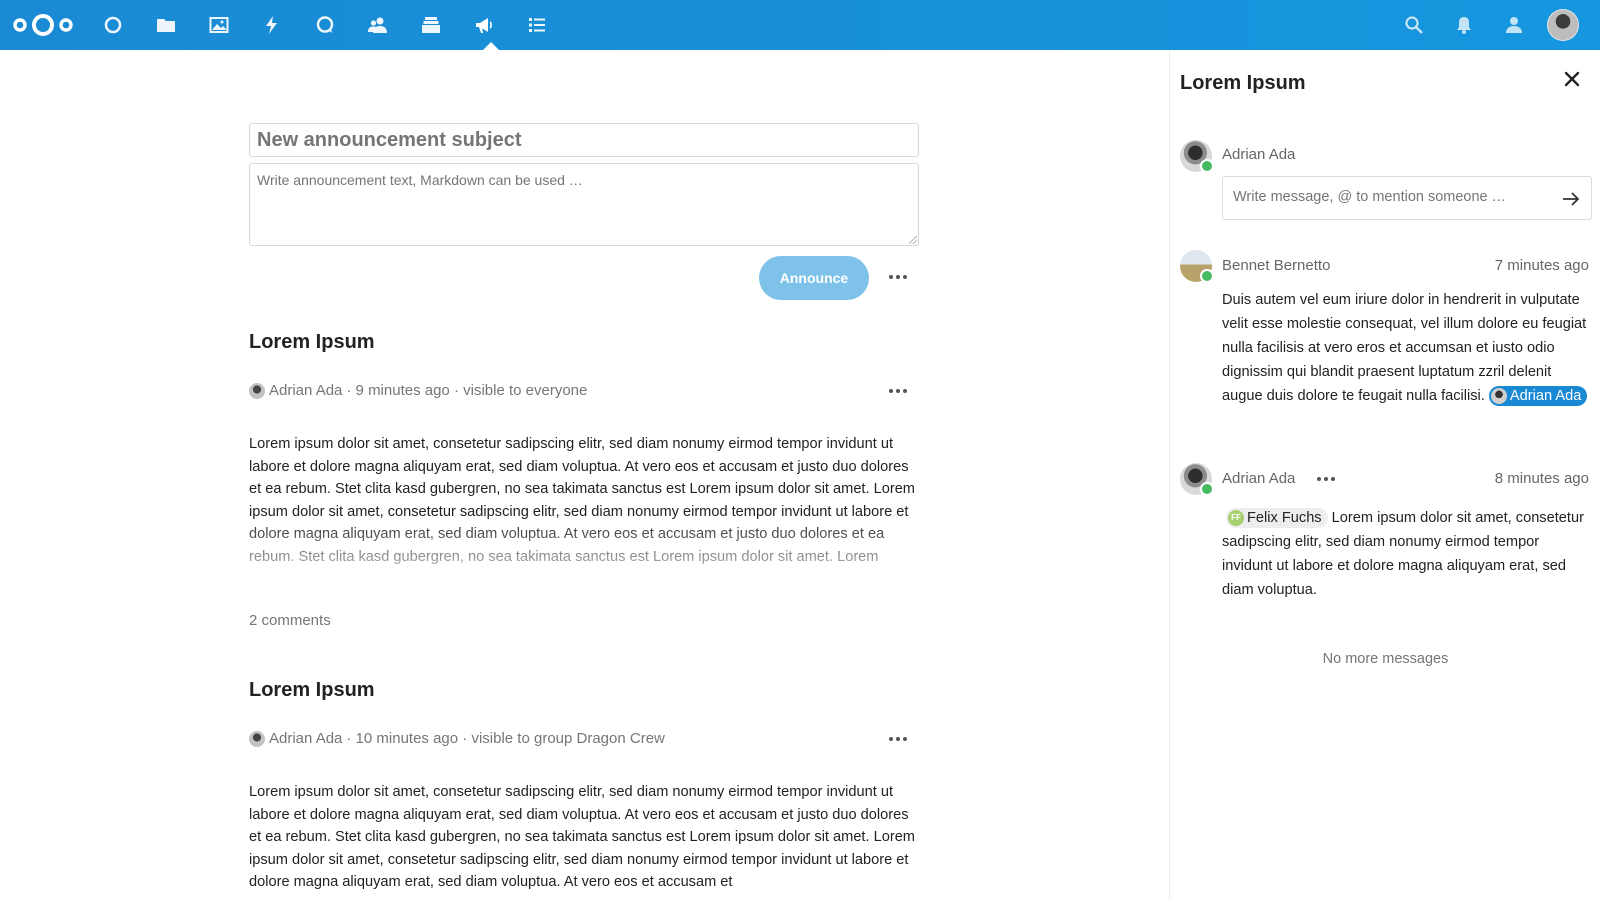 The image size is (1600, 900). Describe the element at coordinates (219, 25) in the screenshot. I see `photos-icon` at that location.